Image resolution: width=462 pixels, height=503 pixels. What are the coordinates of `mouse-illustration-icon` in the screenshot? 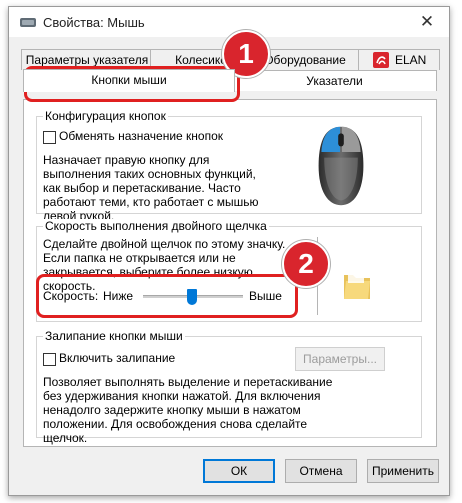 It's located at (341, 166).